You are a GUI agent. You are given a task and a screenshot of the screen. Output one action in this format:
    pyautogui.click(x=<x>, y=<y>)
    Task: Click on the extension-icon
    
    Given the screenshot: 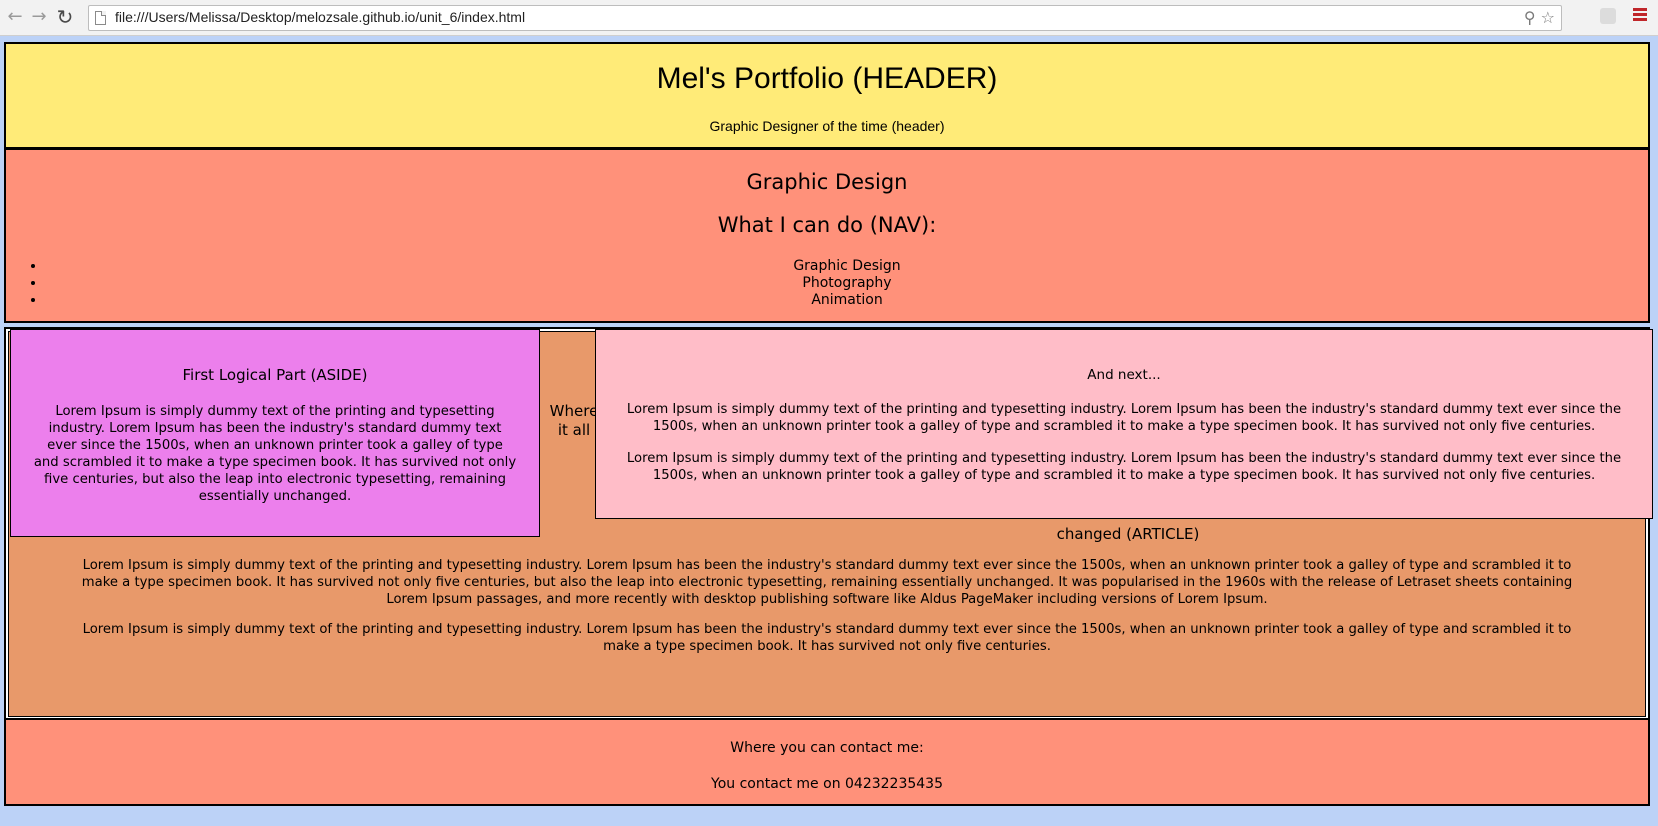 What is the action you would take?
    pyautogui.click(x=1608, y=16)
    